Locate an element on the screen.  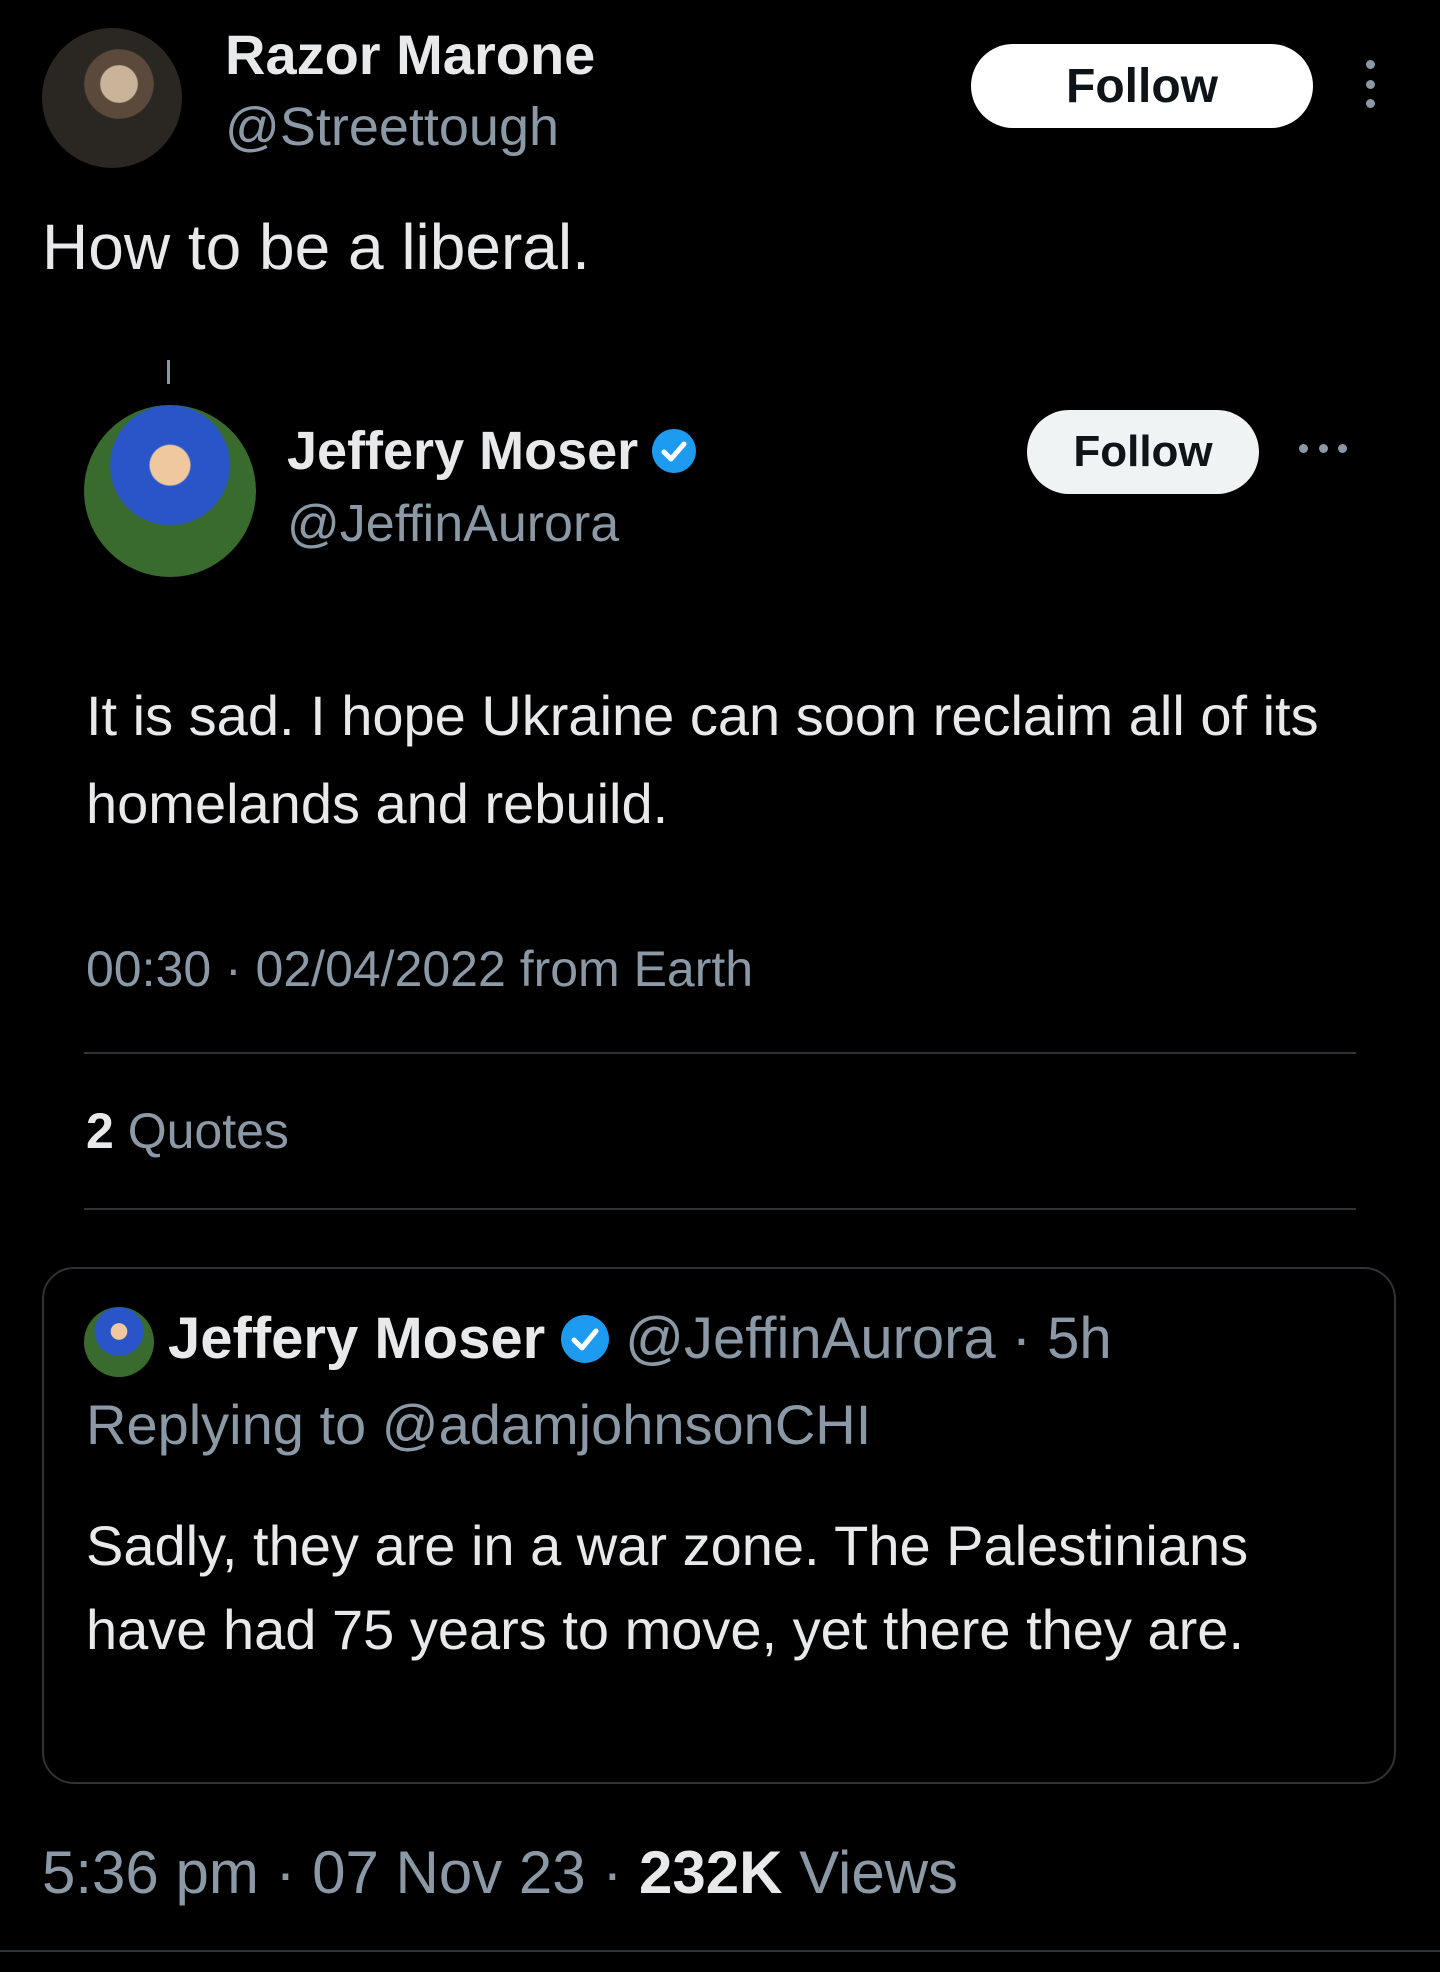
views-count: 232K is located at coordinates (710, 1872).